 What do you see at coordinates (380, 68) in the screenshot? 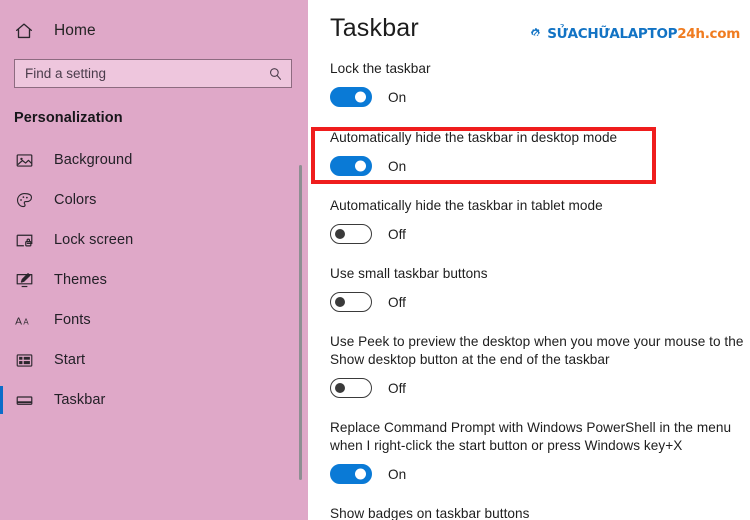
I see `setting-label: Lock the taskbar` at bounding box center [380, 68].